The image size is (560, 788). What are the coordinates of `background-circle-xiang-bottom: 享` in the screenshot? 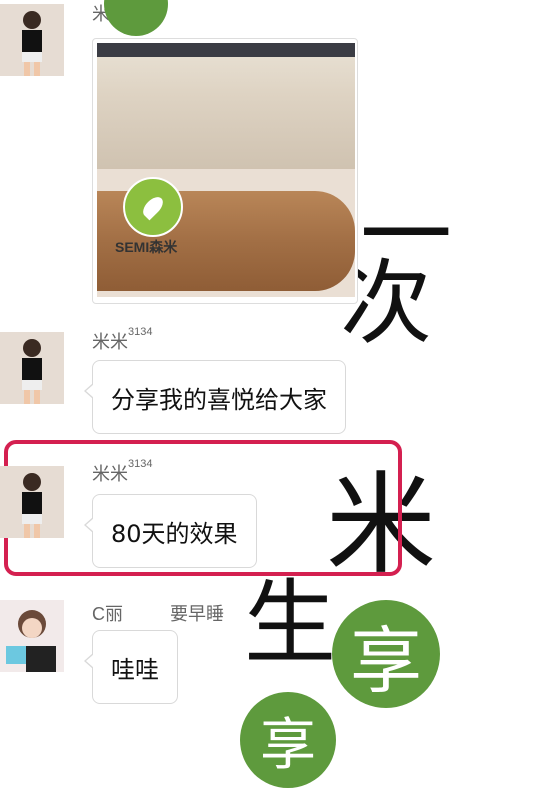 It's located at (288, 740).